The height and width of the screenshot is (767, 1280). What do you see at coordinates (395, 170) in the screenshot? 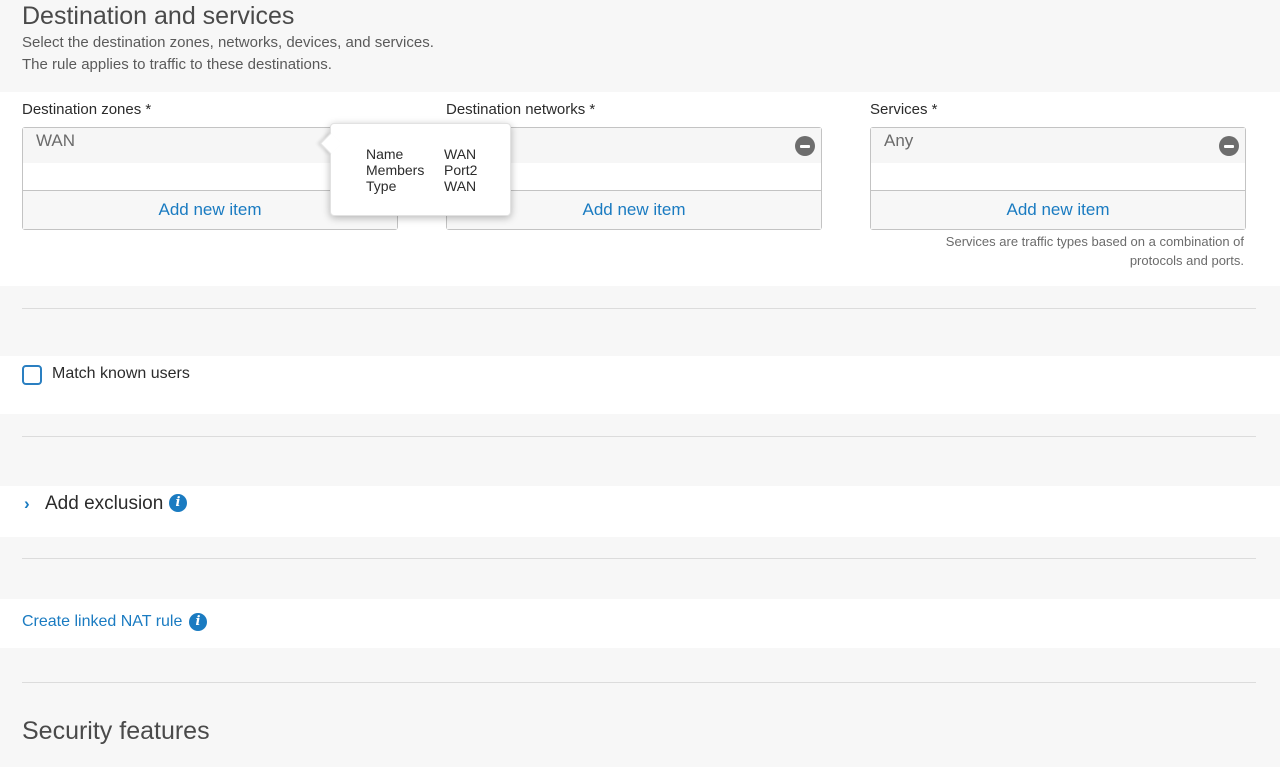
I see `tooltip-members-key: Members` at bounding box center [395, 170].